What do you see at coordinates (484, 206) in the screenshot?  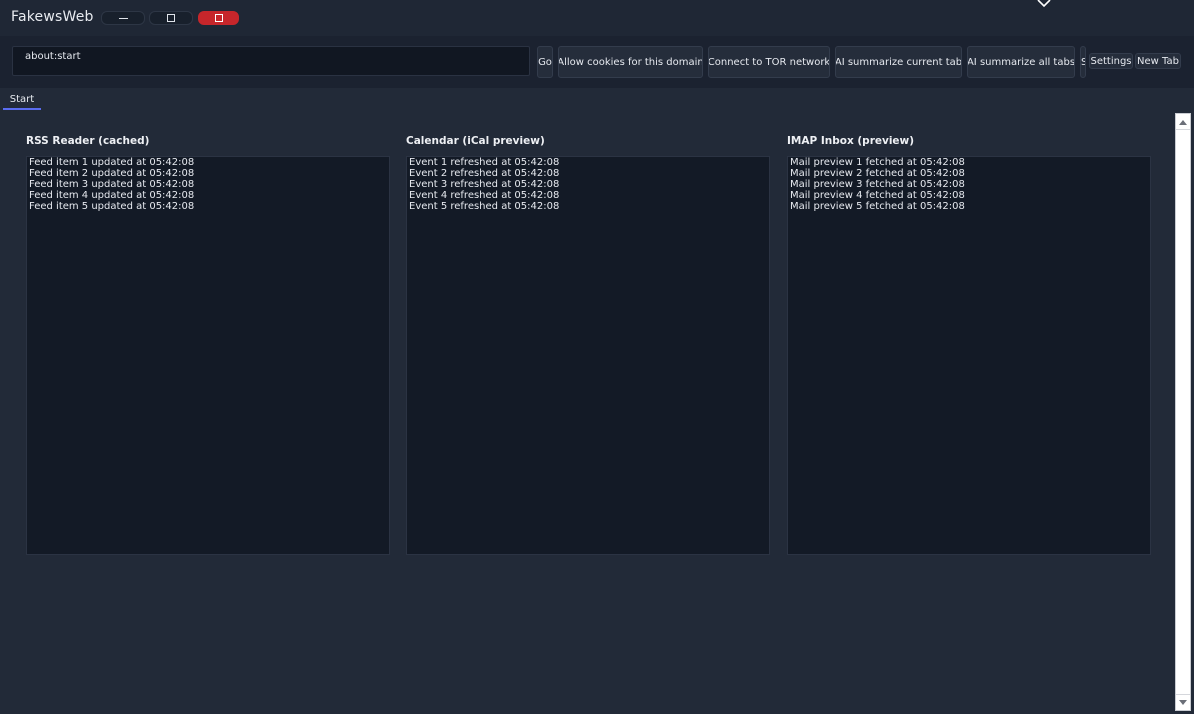 I see `list-item: Event 5 refreshed at 05:42:08` at bounding box center [484, 206].